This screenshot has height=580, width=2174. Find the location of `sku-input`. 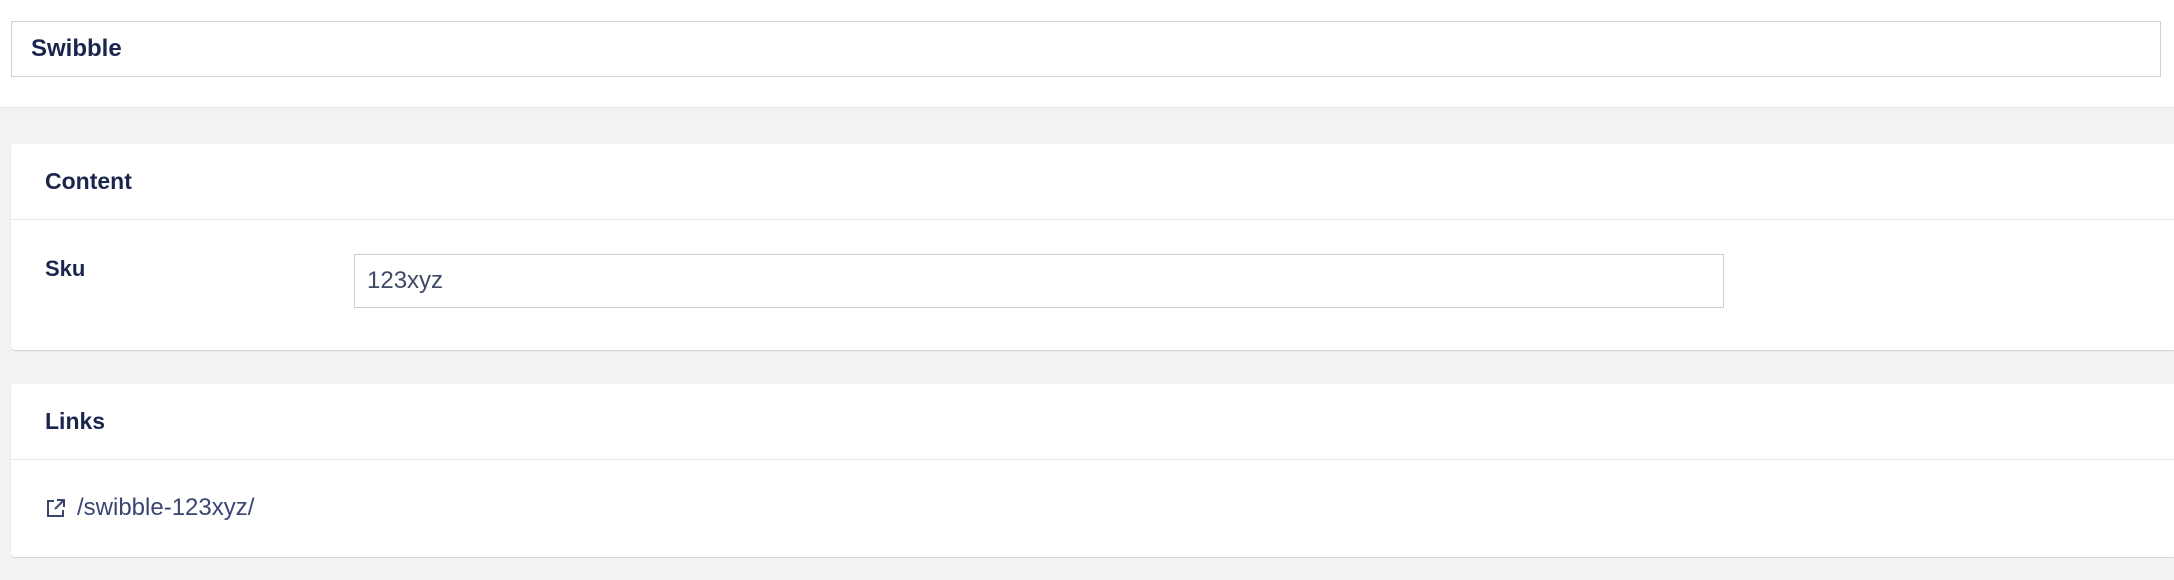

sku-input is located at coordinates (1039, 281).